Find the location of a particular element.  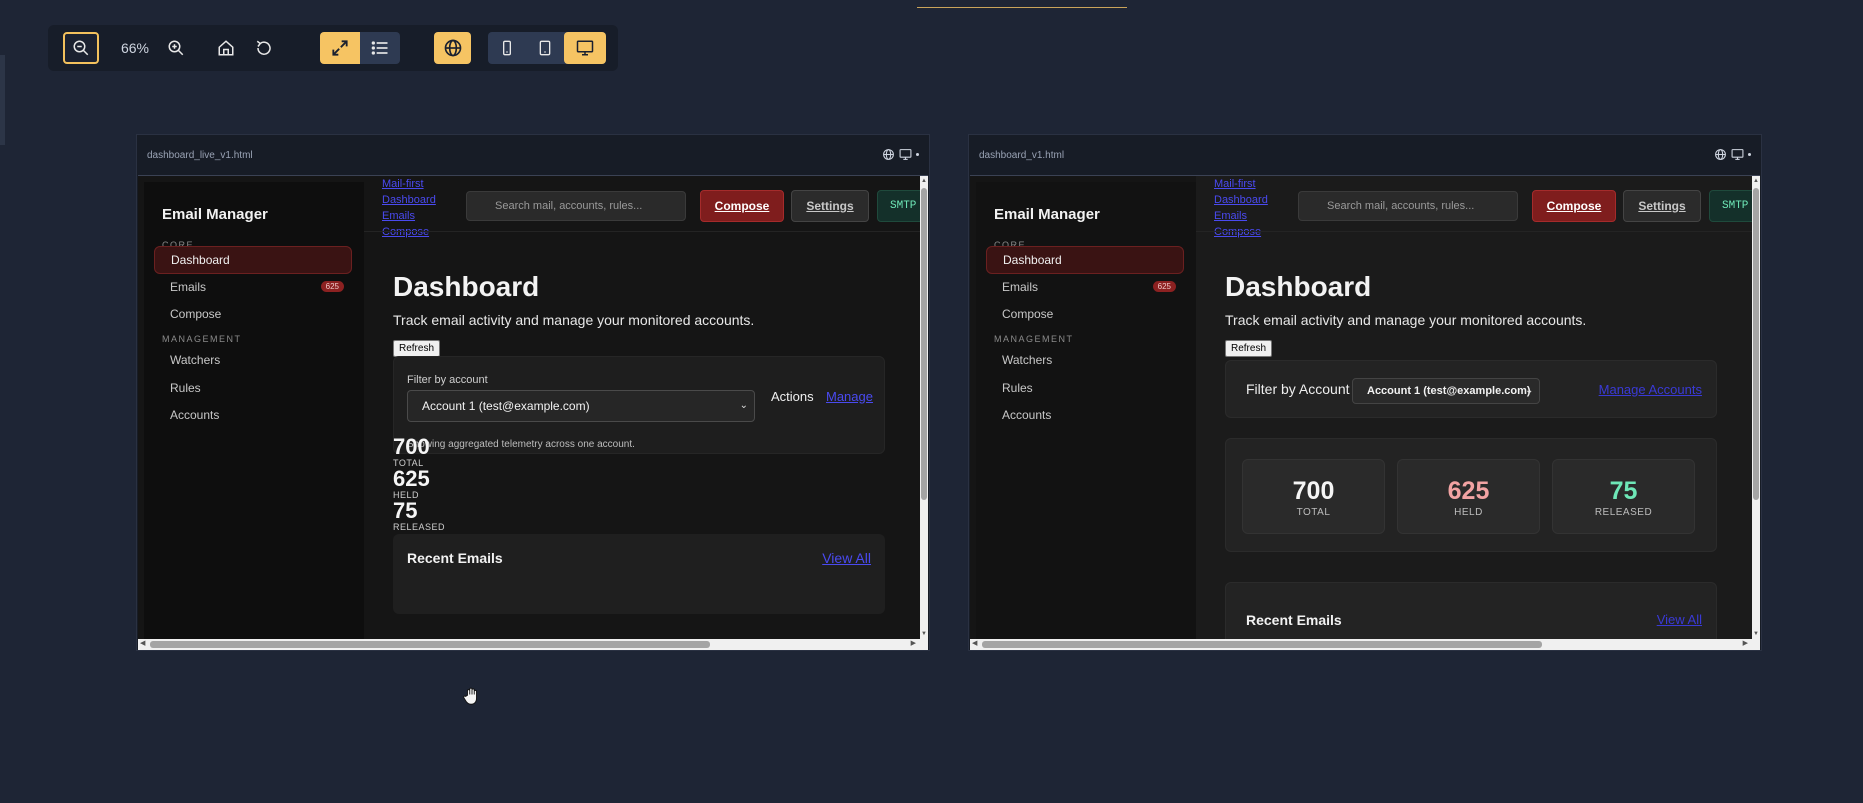

home-icon is located at coordinates (226, 48).